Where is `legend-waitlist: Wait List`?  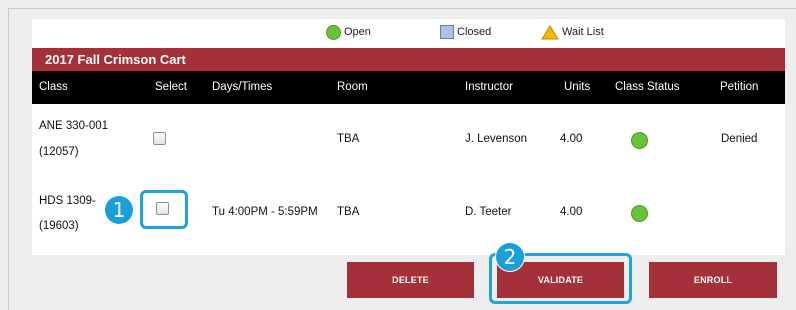 legend-waitlist: Wait List is located at coordinates (572, 32).